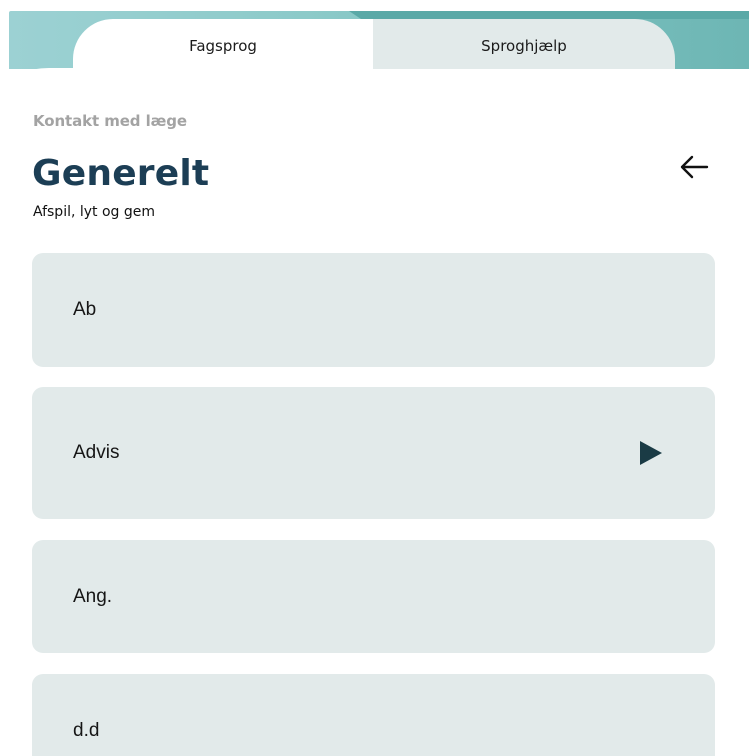  What do you see at coordinates (373, 310) in the screenshot?
I see `list-item-ab: Ab` at bounding box center [373, 310].